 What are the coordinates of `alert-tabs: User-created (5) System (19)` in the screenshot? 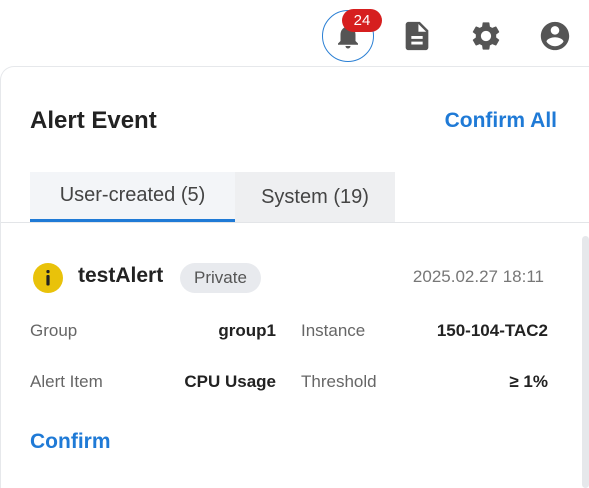 It's located at (212, 197).